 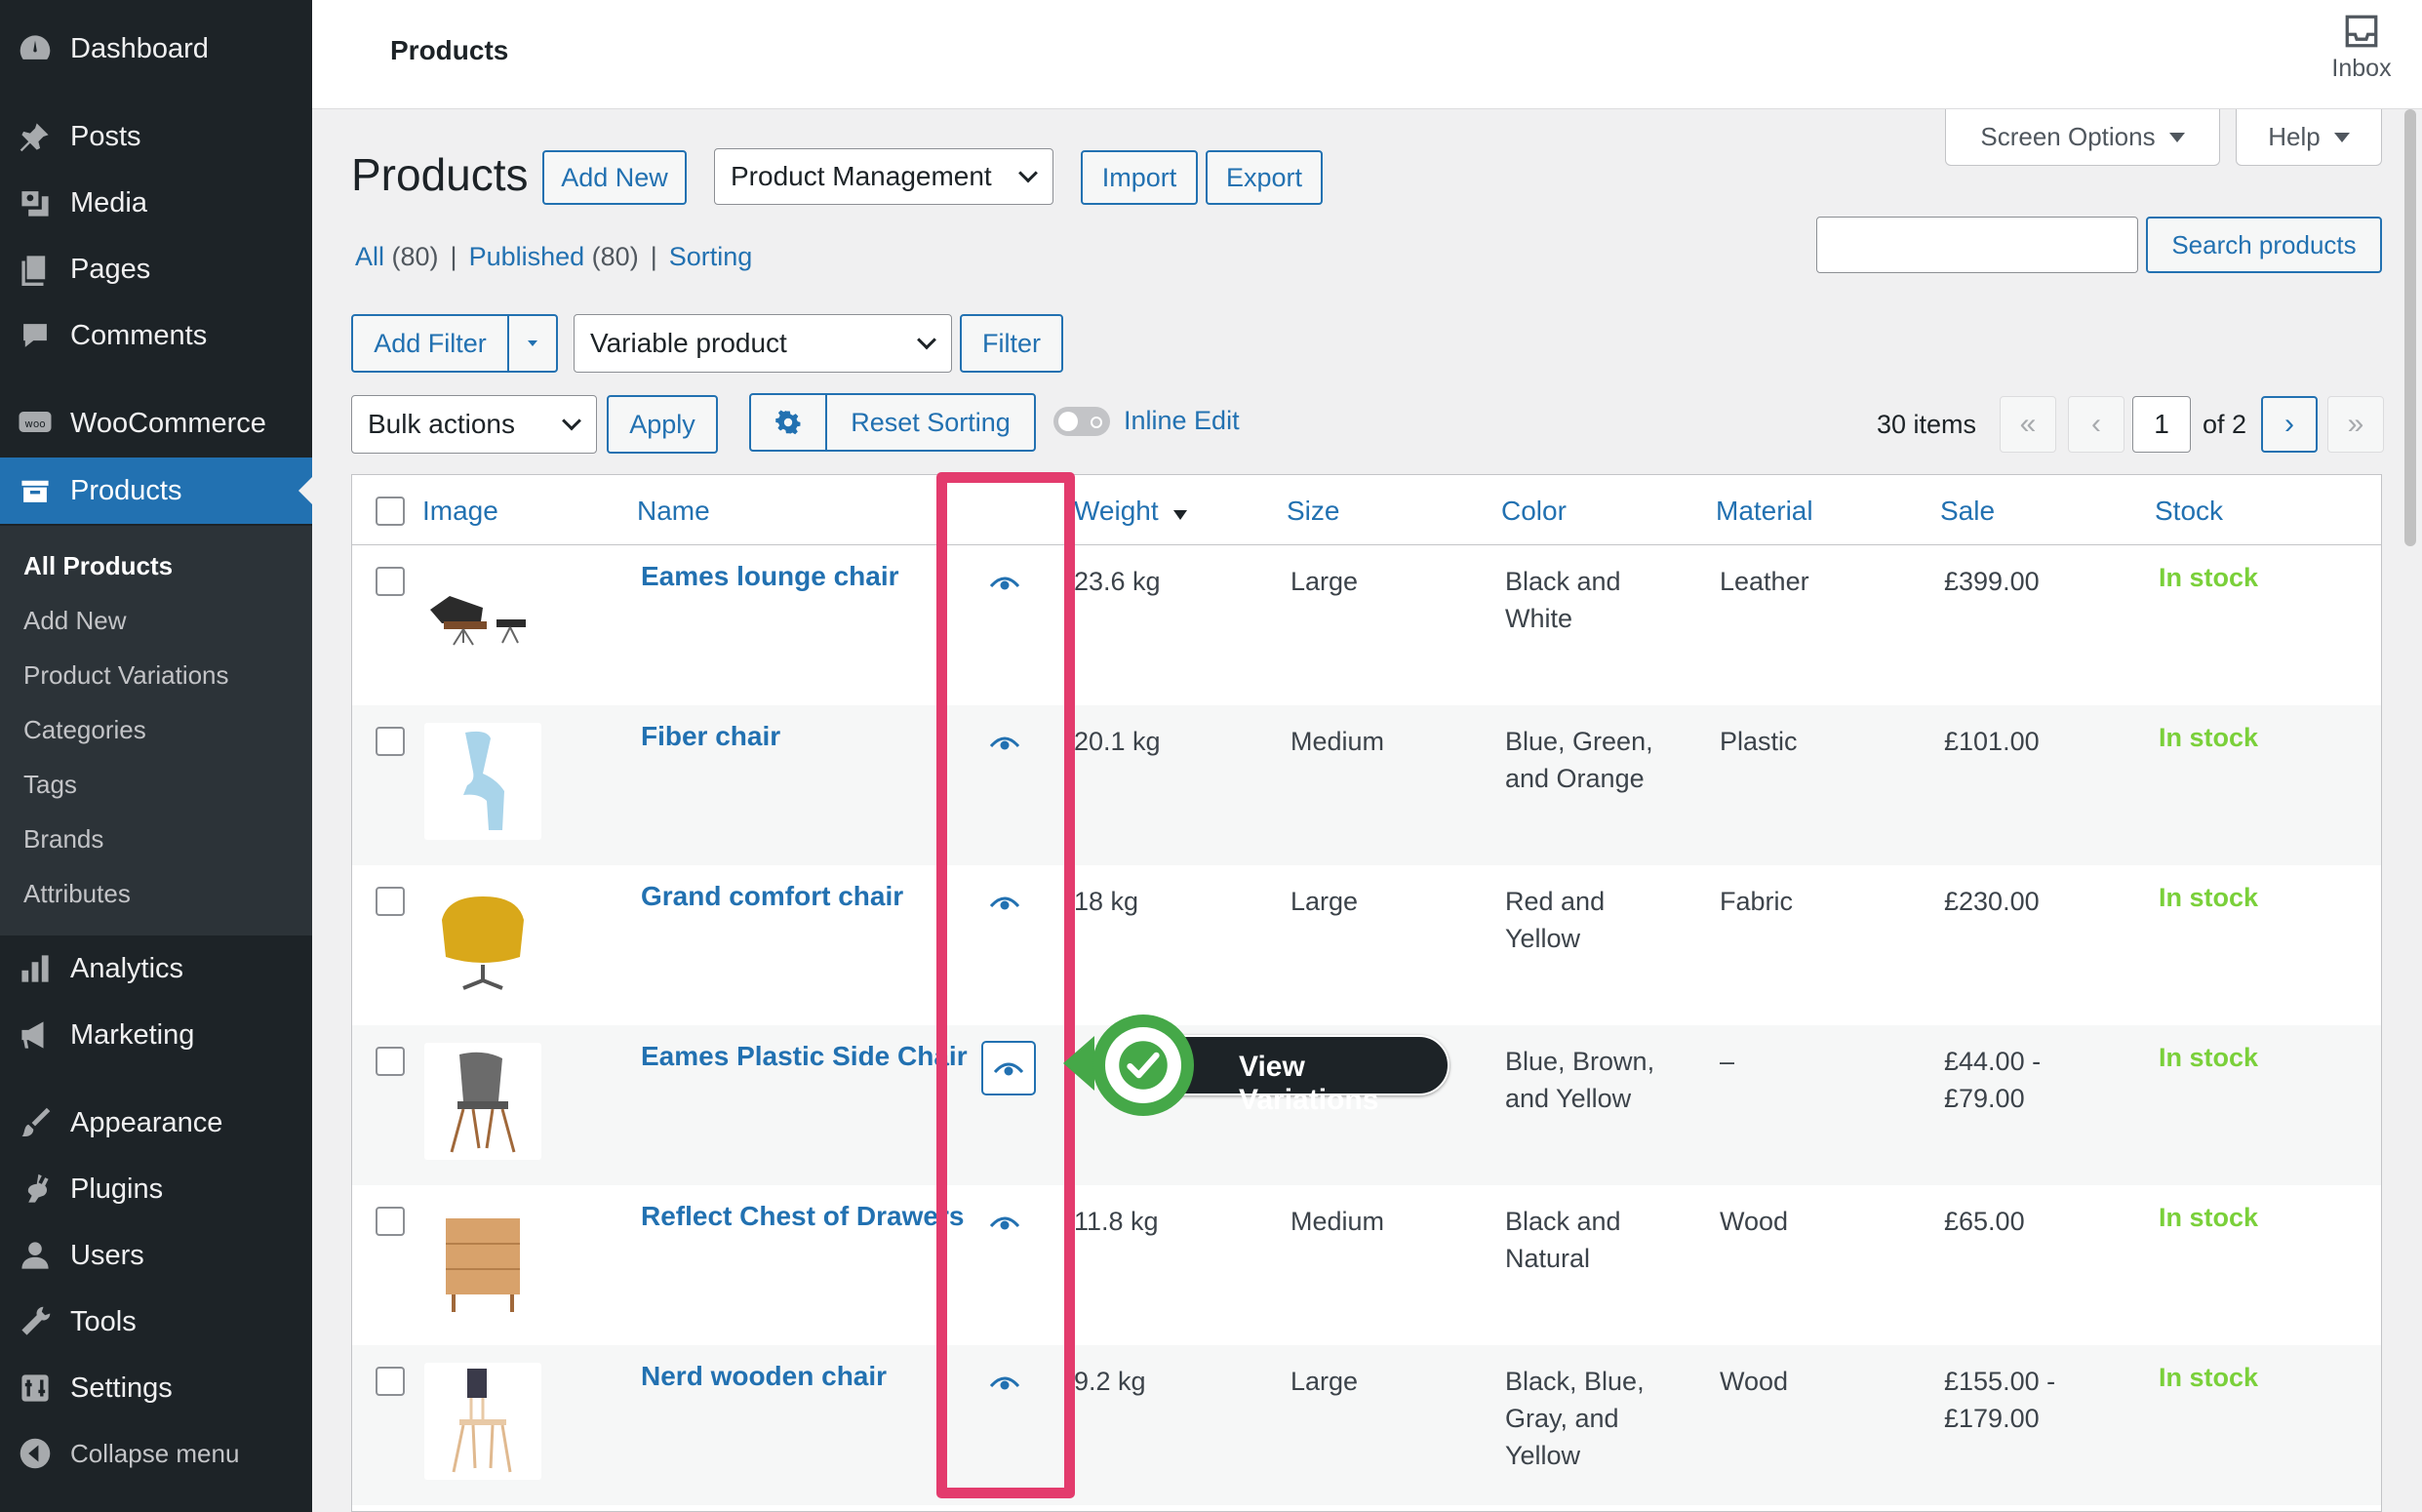 What do you see at coordinates (1139, 177) in the screenshot?
I see `import-button: Import` at bounding box center [1139, 177].